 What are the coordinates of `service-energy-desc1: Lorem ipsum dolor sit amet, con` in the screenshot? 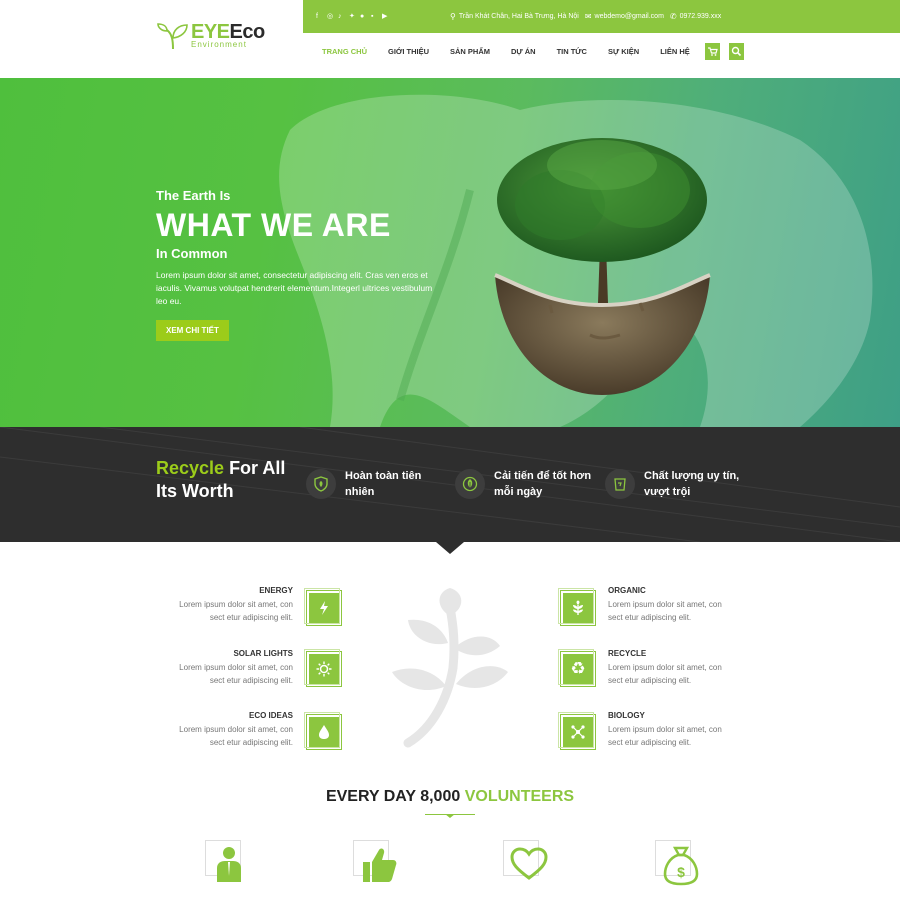 It's located at (236, 604).